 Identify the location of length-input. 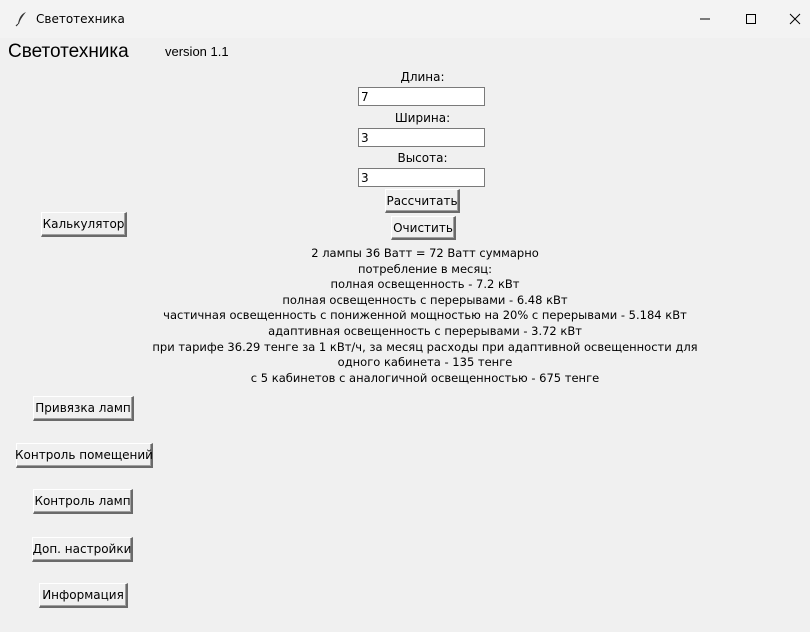
(421, 96).